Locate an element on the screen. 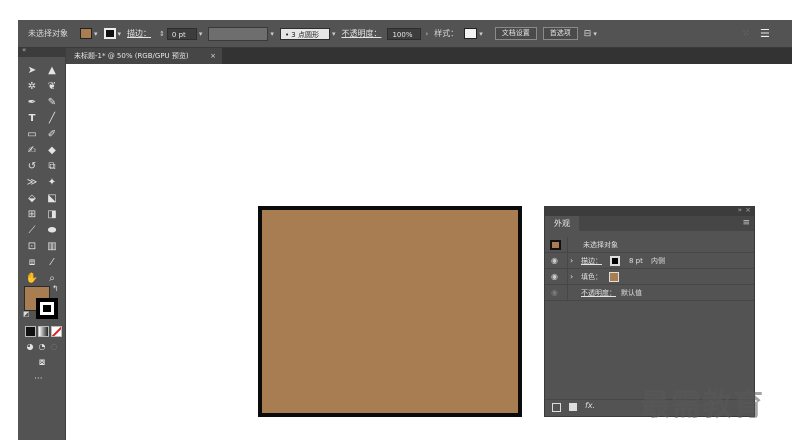 Image resolution: width=792 pixels, height=440 pixels. line-tool-icon: ╱ is located at coordinates (52, 118).